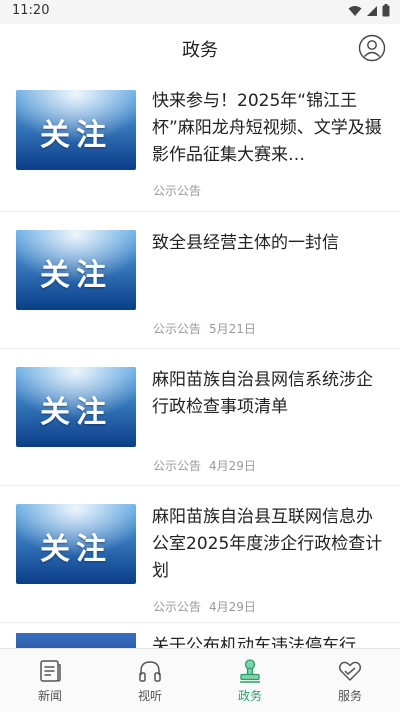  What do you see at coordinates (350, 671) in the screenshot?
I see `heart-hands-icon` at bounding box center [350, 671].